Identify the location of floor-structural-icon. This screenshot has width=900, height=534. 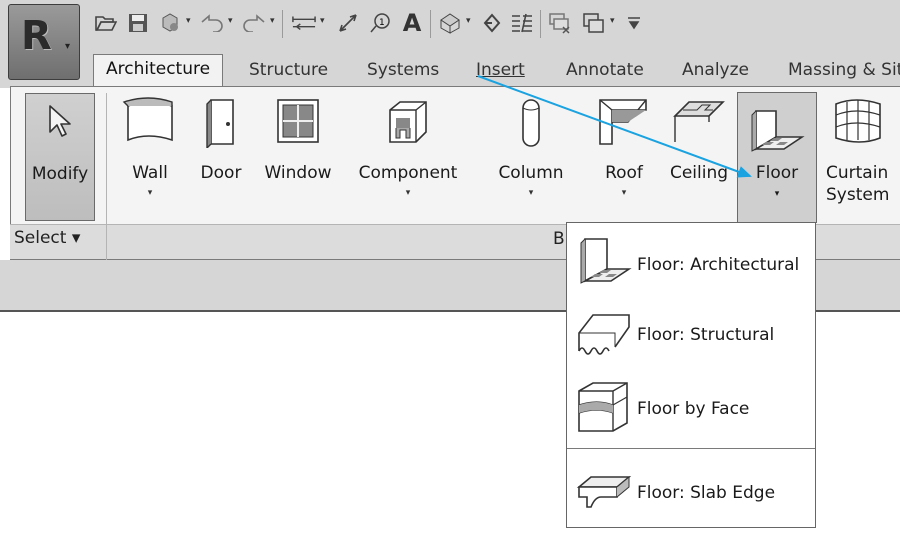
(604, 334).